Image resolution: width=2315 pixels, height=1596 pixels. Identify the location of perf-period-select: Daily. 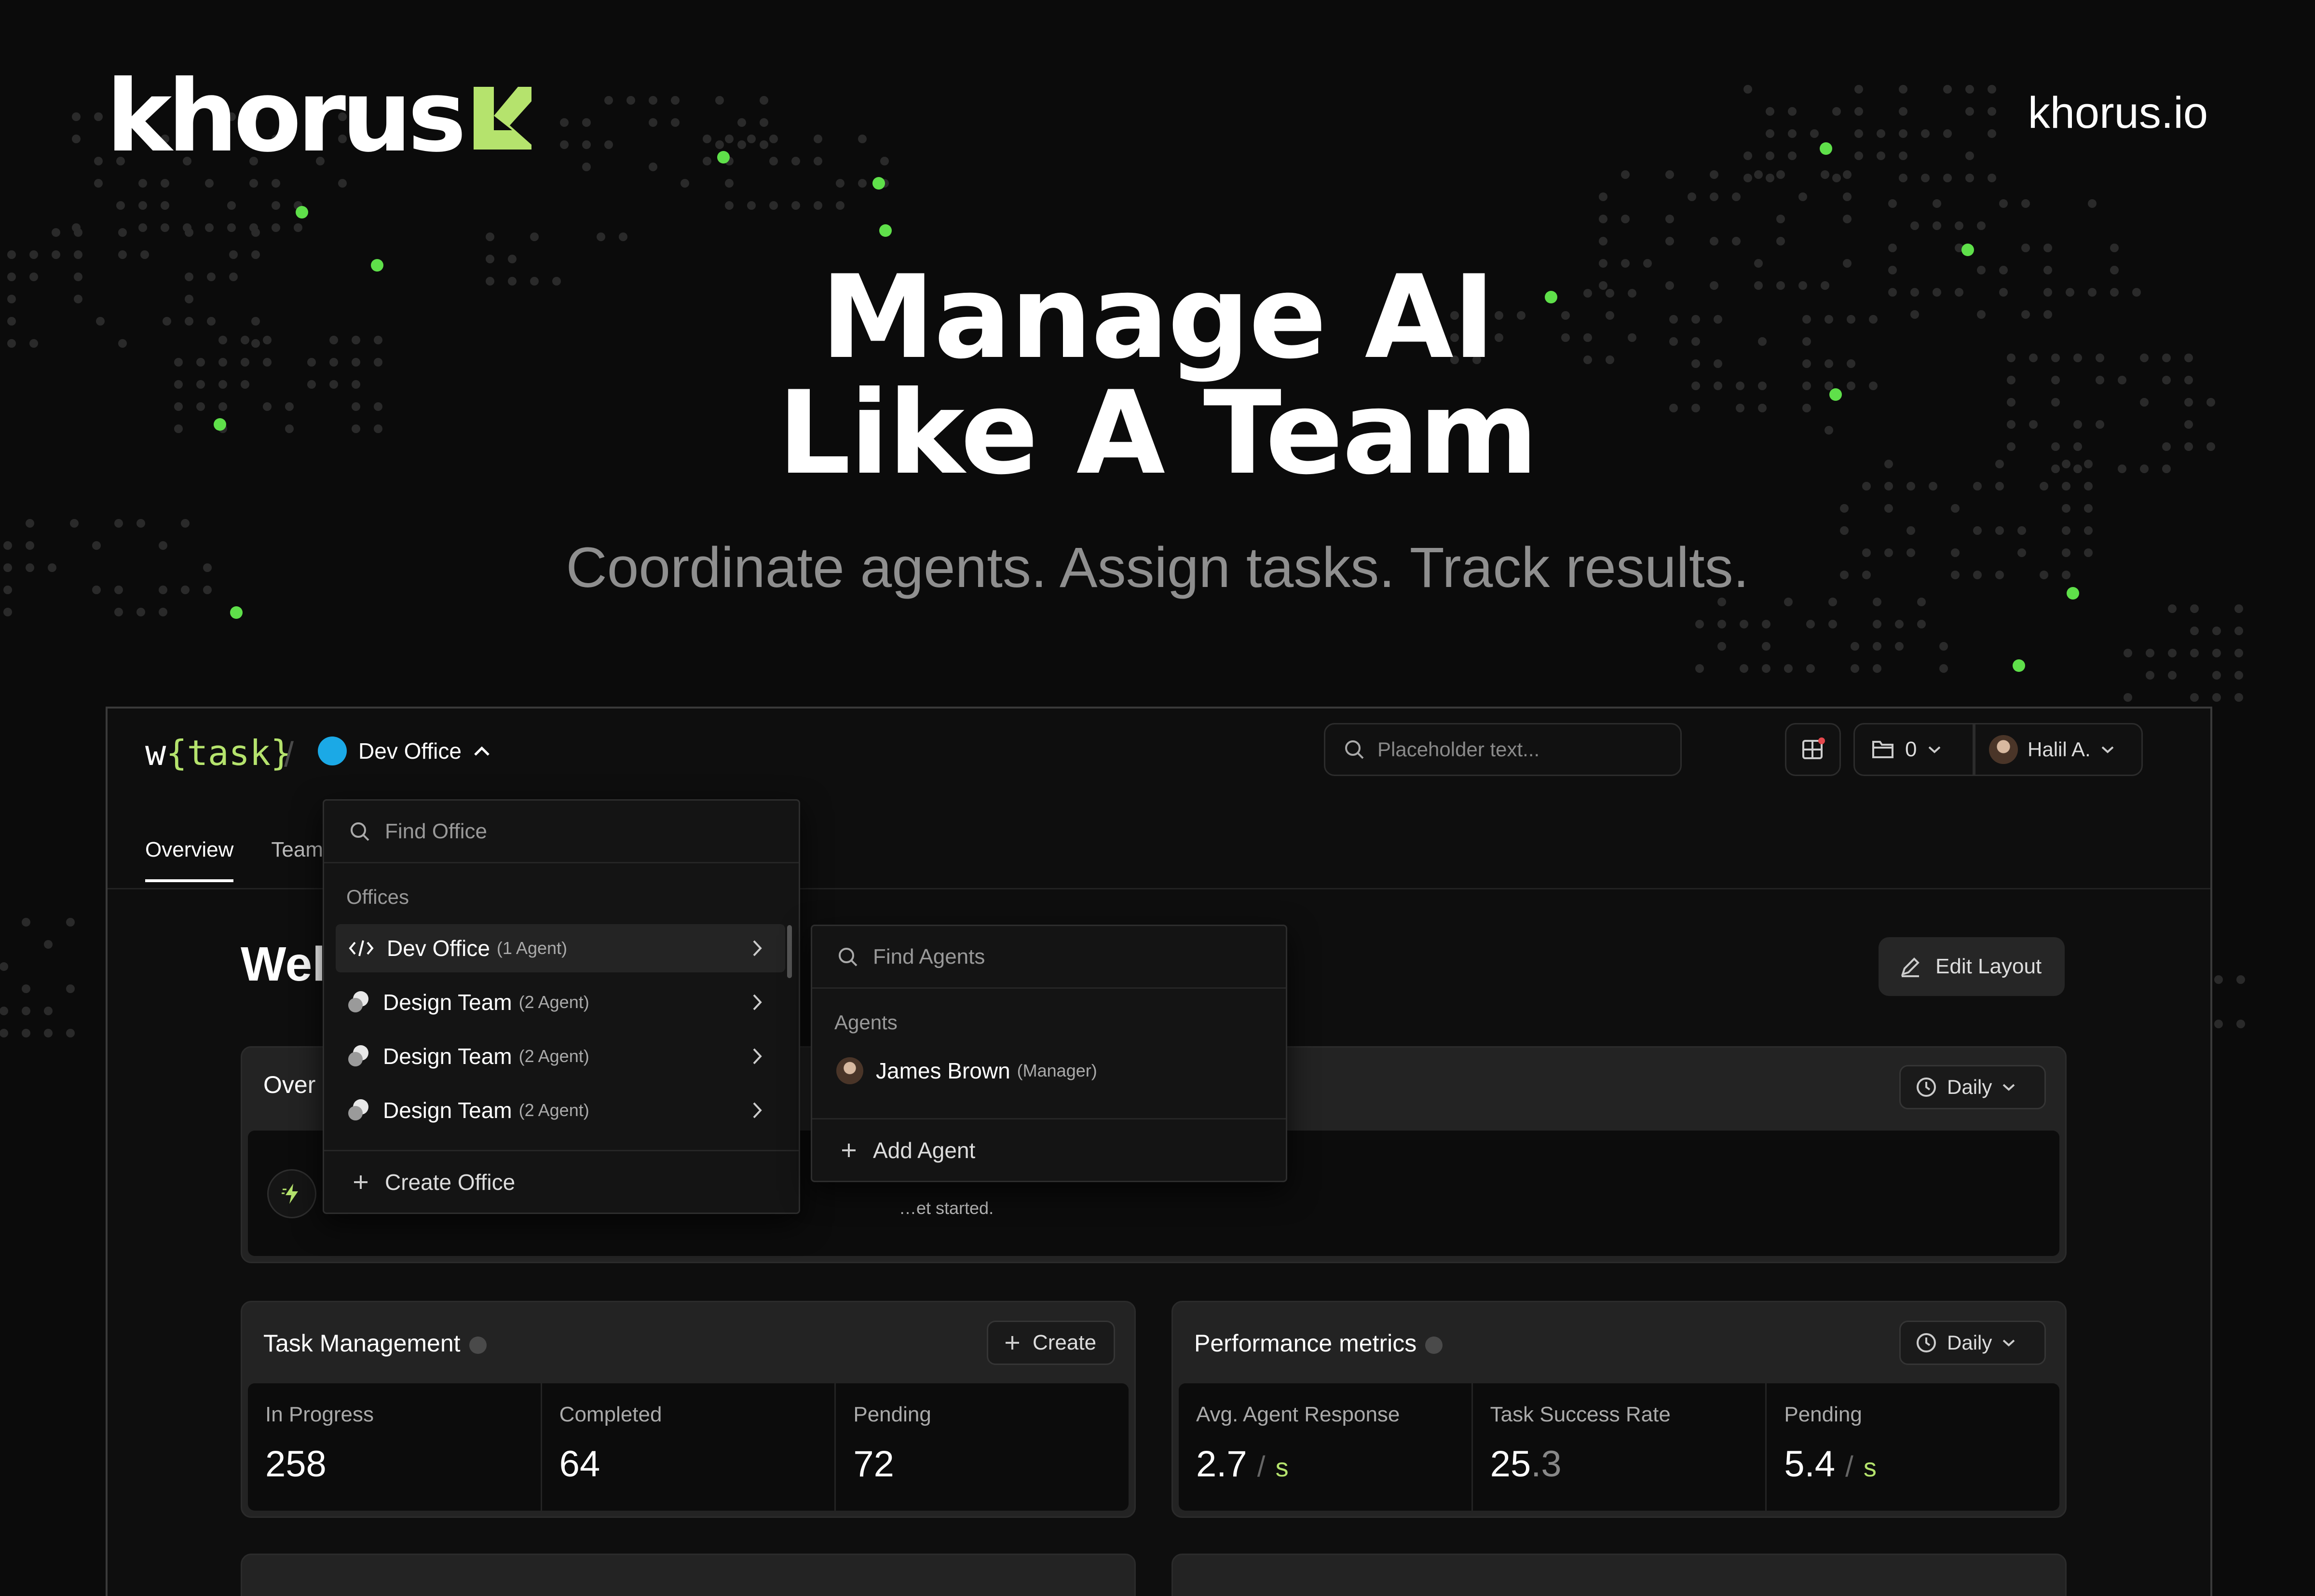
(1973, 1343).